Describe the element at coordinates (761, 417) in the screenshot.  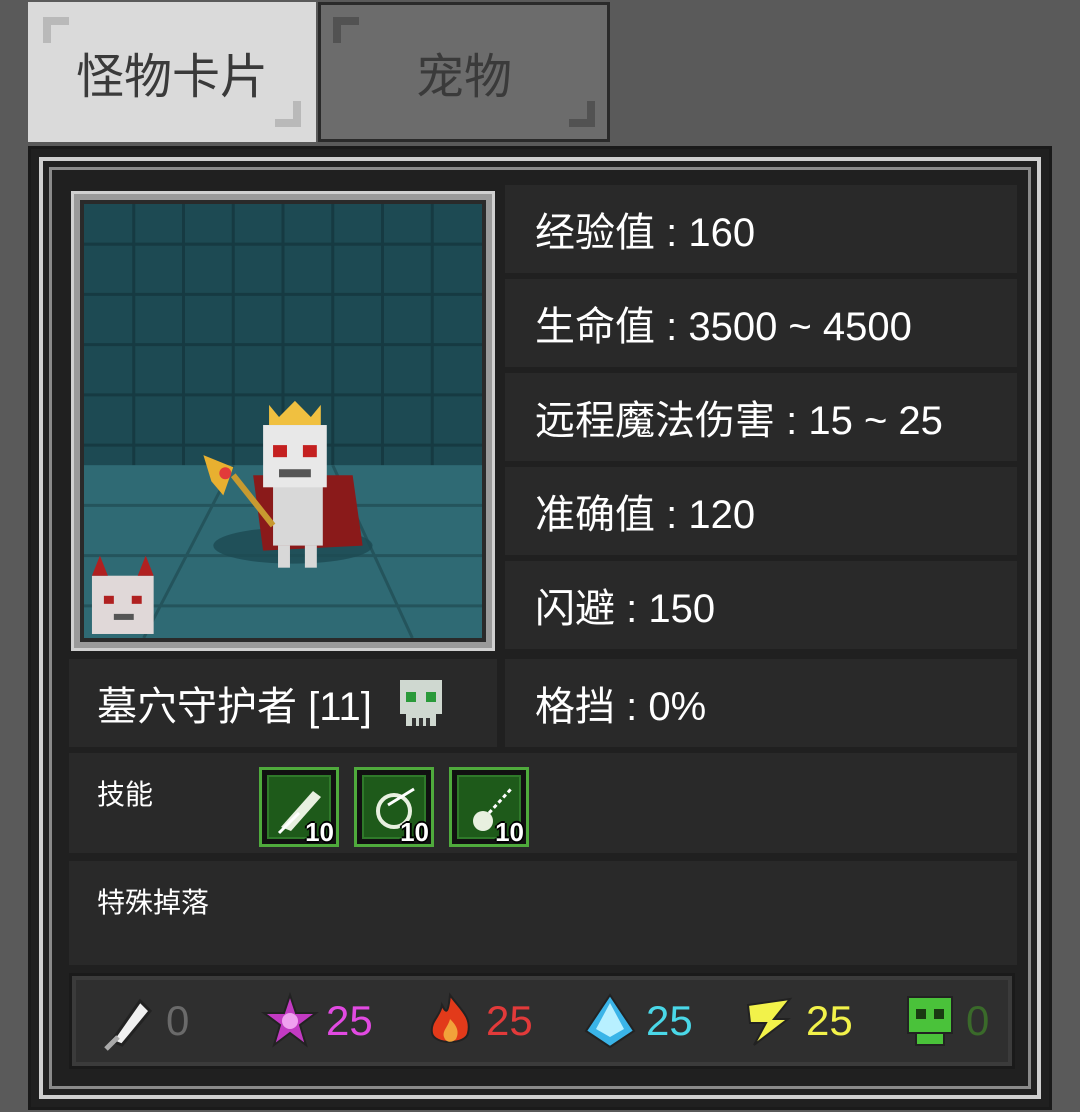
I see `stat-ranged-magic-damage: 远程魔法伤害 : 15 ~ 25` at that location.